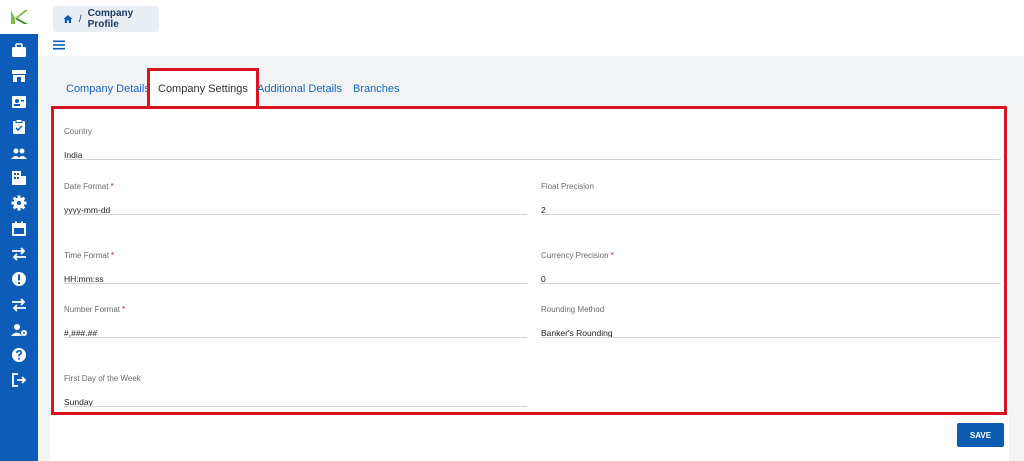  Describe the element at coordinates (92, 309) in the screenshot. I see `number-format-label: Number Format` at that location.